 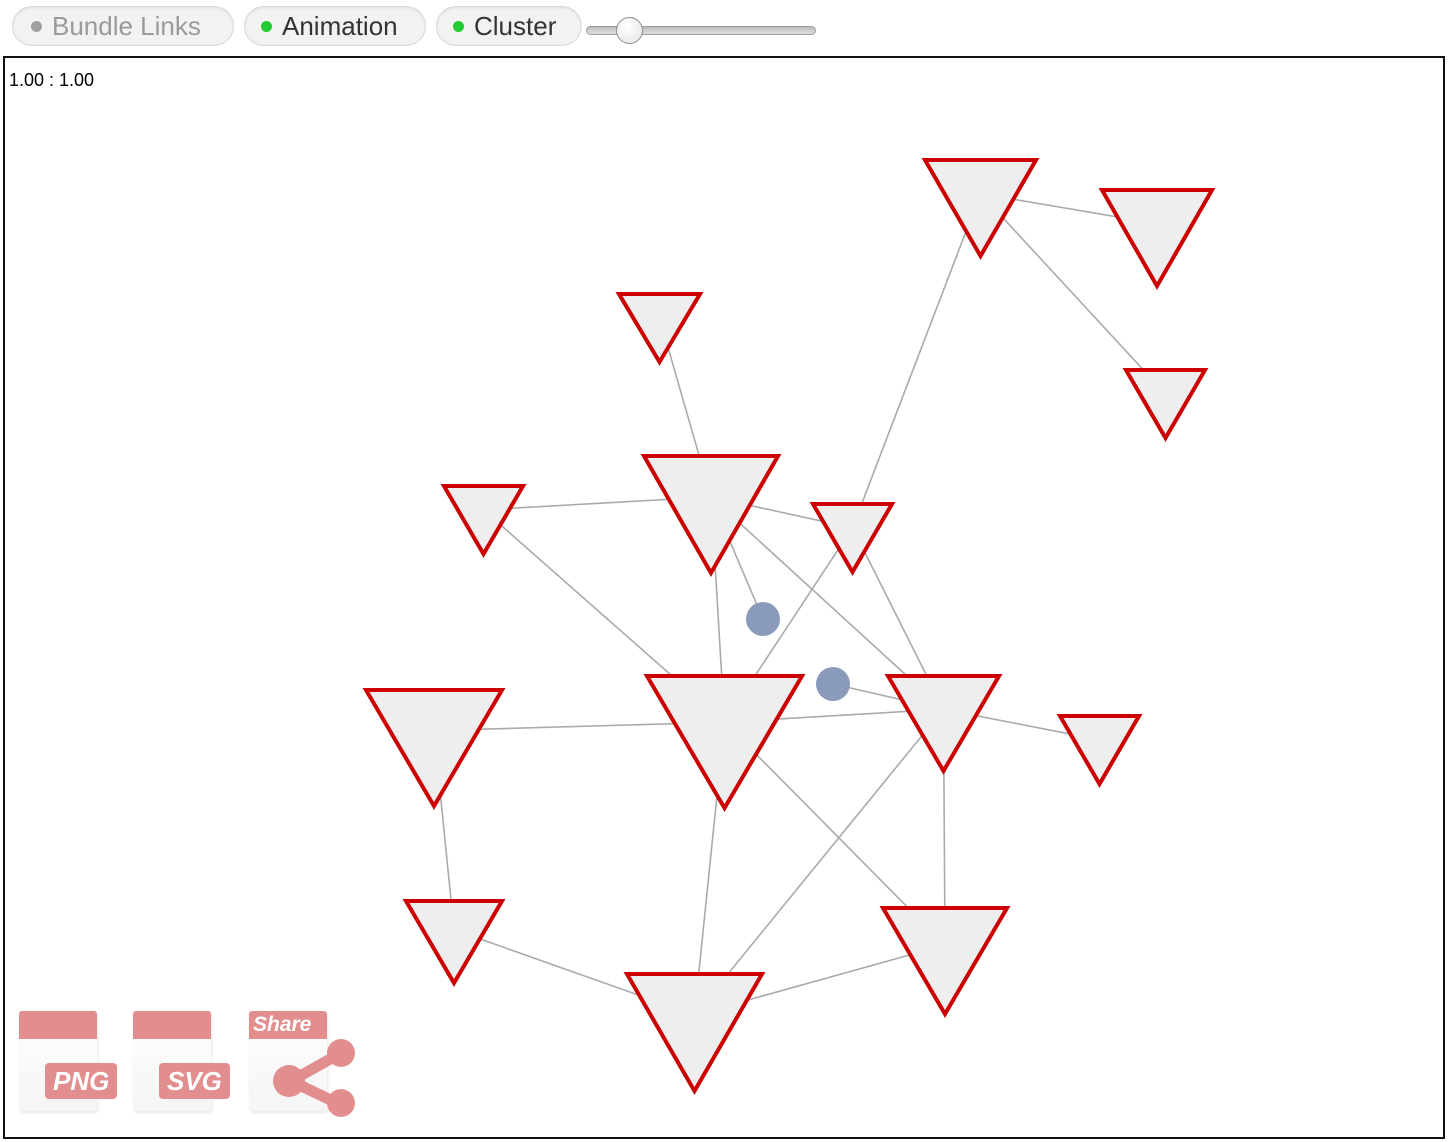 What do you see at coordinates (515, 25) in the screenshot?
I see `cluster-label: Cluster` at bounding box center [515, 25].